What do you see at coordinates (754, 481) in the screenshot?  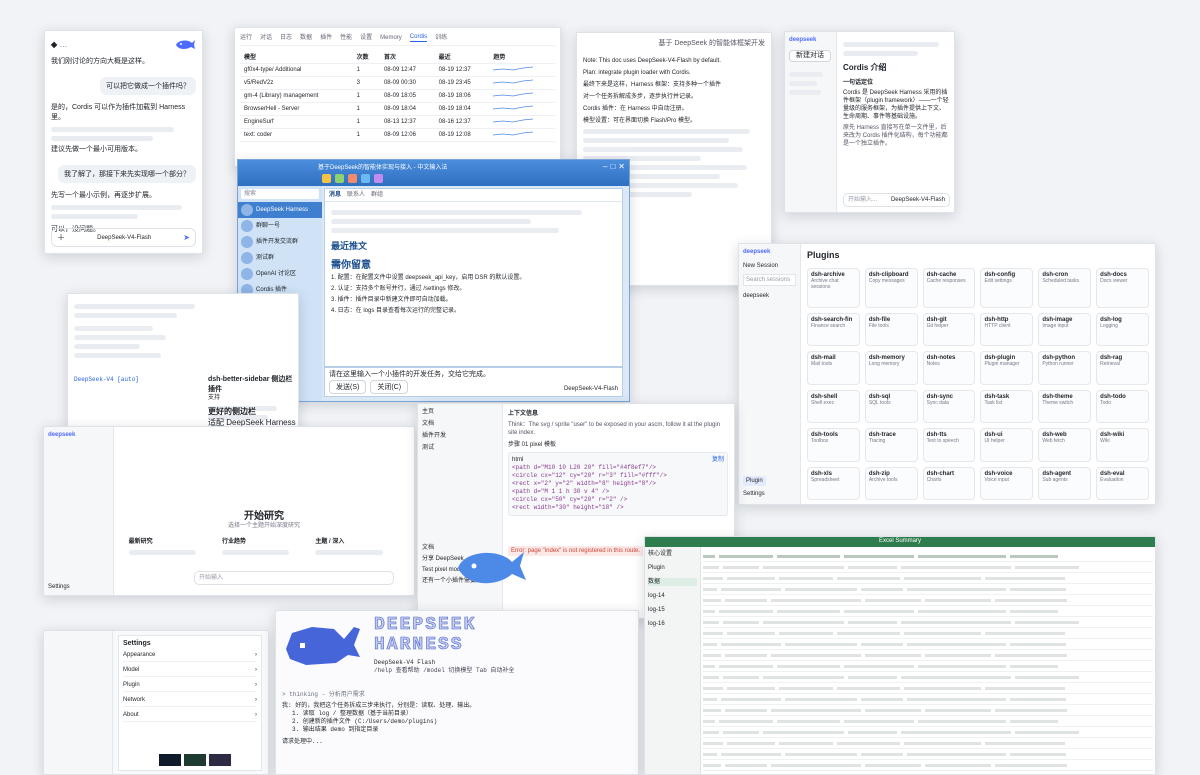 I see `sidebar-item-plugin: Plugin` at bounding box center [754, 481].